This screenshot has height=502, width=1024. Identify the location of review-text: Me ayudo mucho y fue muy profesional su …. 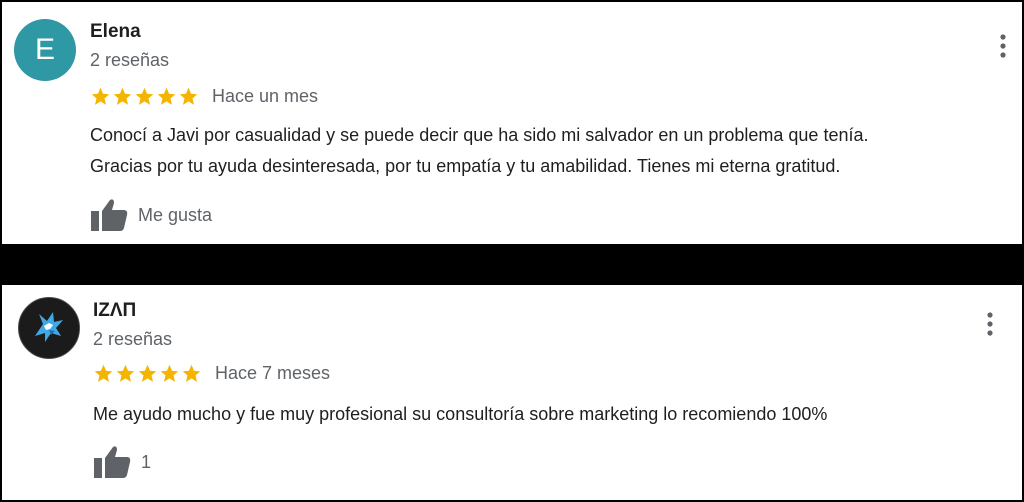
(460, 414).